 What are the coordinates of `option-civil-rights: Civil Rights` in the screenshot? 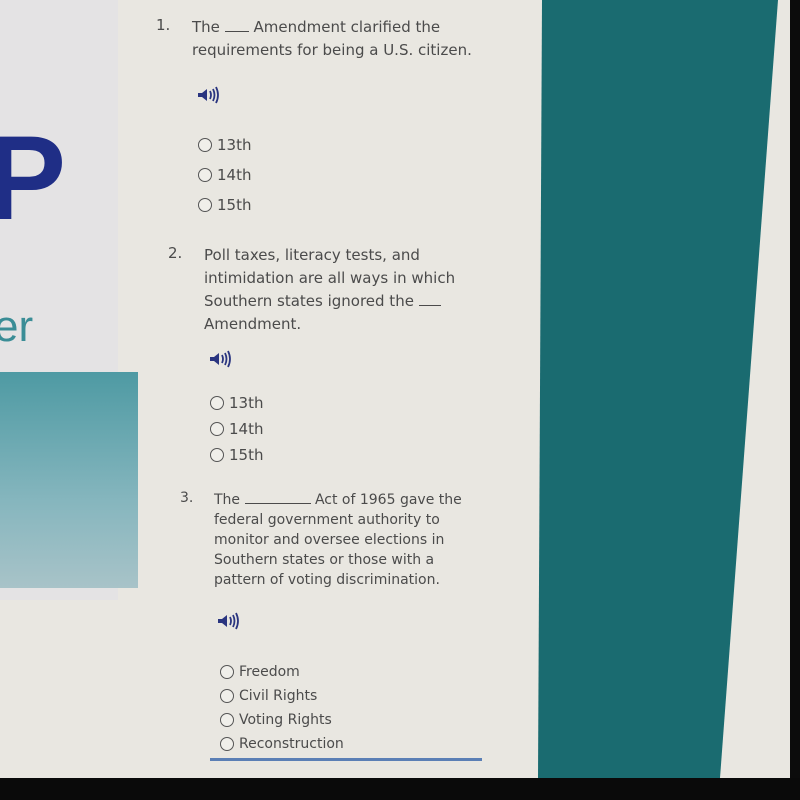 It's located at (282, 696).